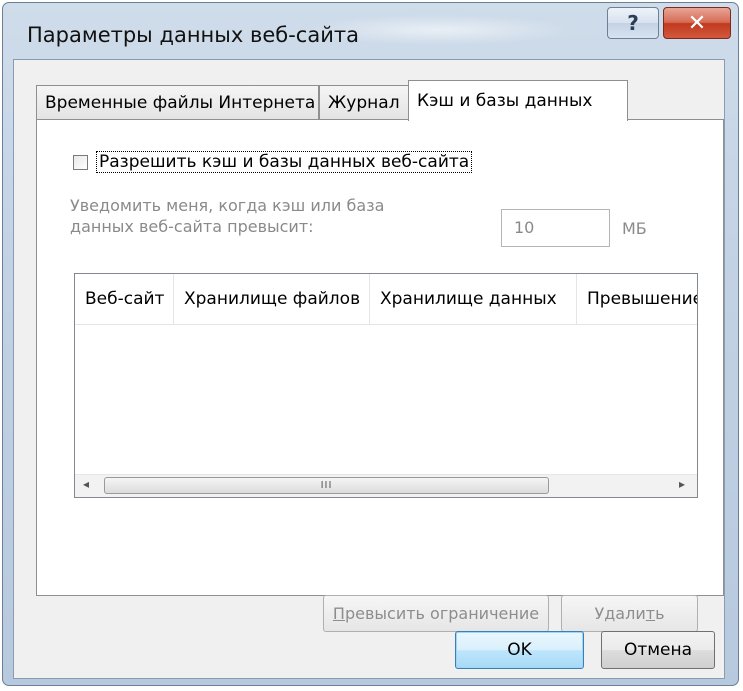  Describe the element at coordinates (473, 299) in the screenshot. I see `column-header-data-storage: Хранилище данных` at that location.